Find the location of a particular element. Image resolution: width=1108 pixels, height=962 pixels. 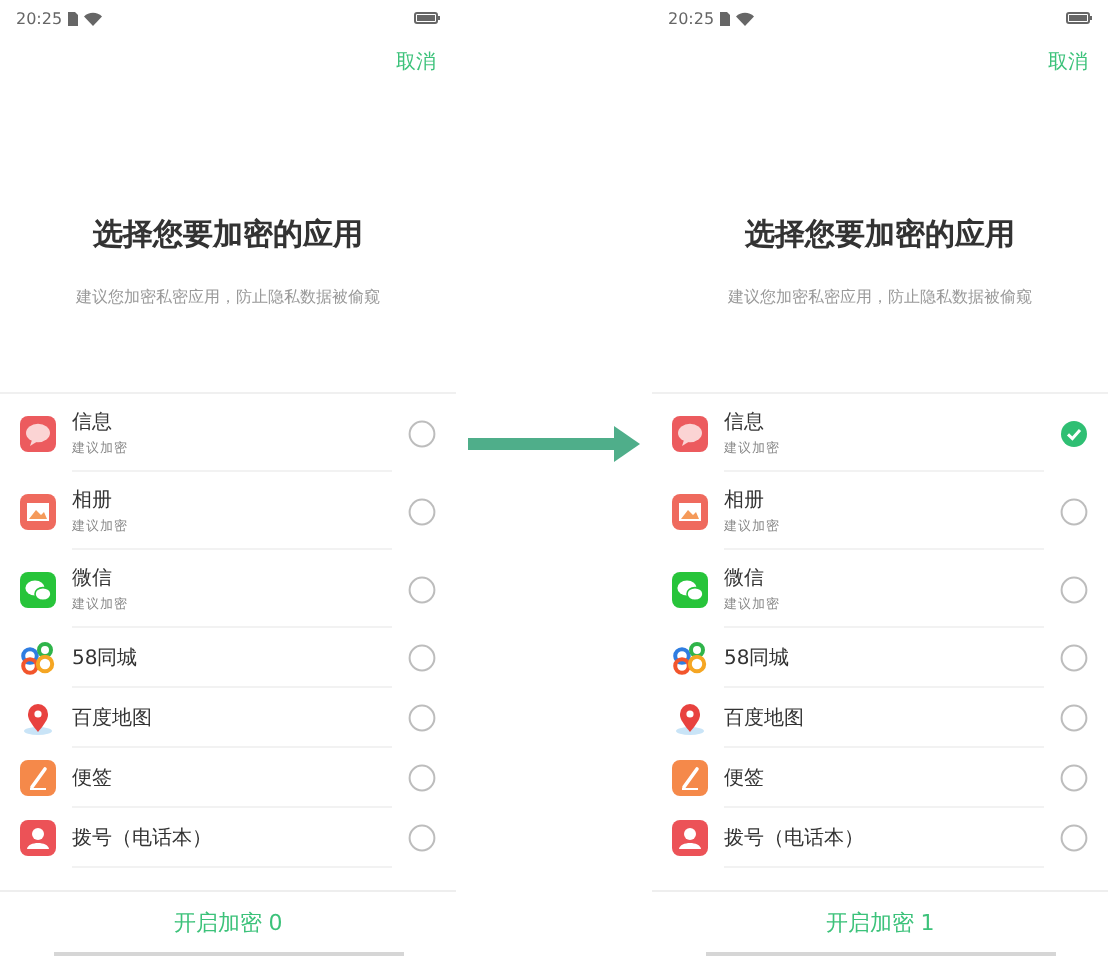

arrow-icon is located at coordinates (554, 444).